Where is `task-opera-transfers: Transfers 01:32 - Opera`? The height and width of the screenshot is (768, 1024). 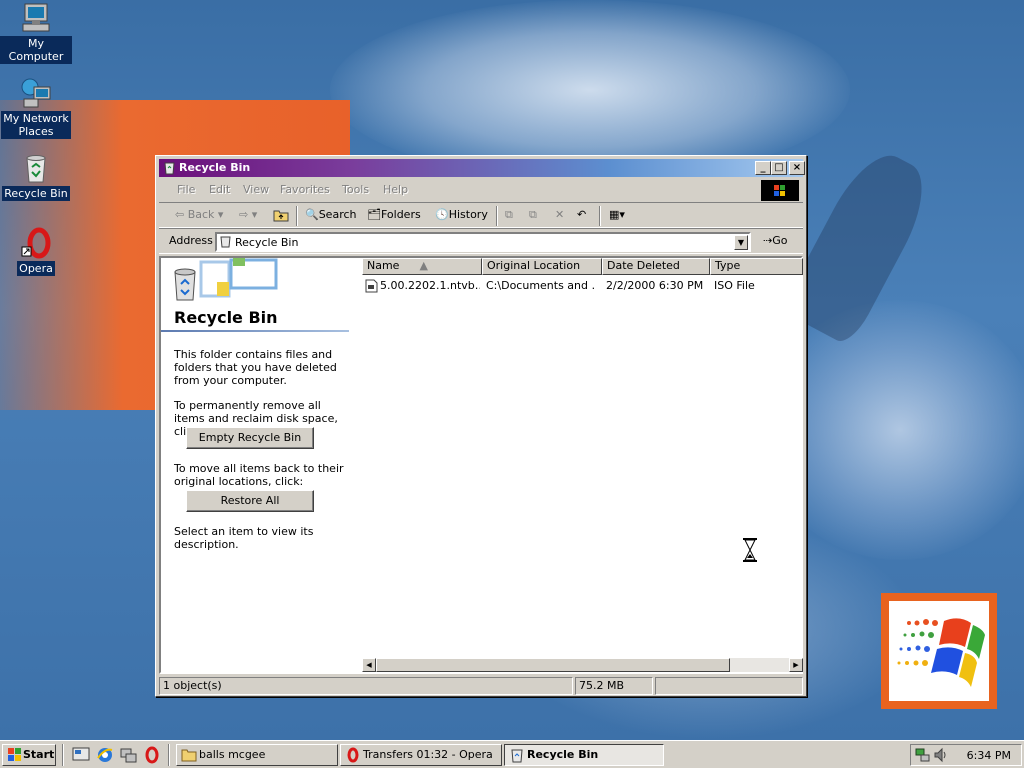 task-opera-transfers: Transfers 01:32 - Opera is located at coordinates (421, 755).